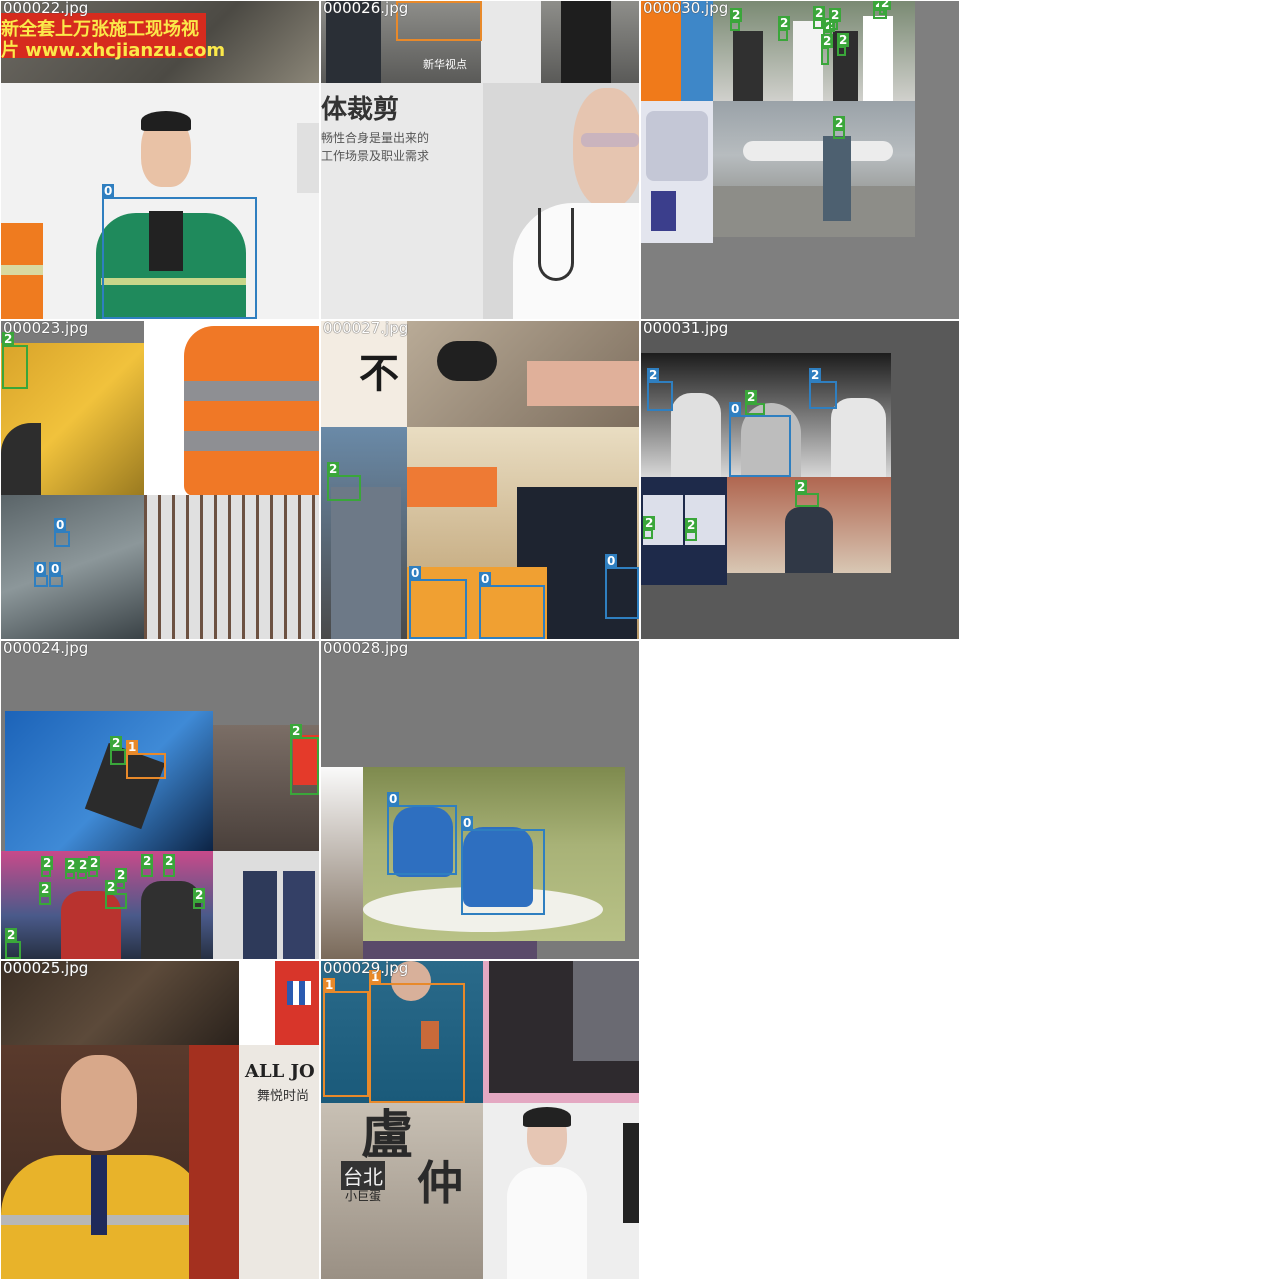 This screenshot has height=1280, width=1280. Describe the element at coordinates (46, 329) in the screenshot. I see `filename-label: 000023.jpg` at that location.